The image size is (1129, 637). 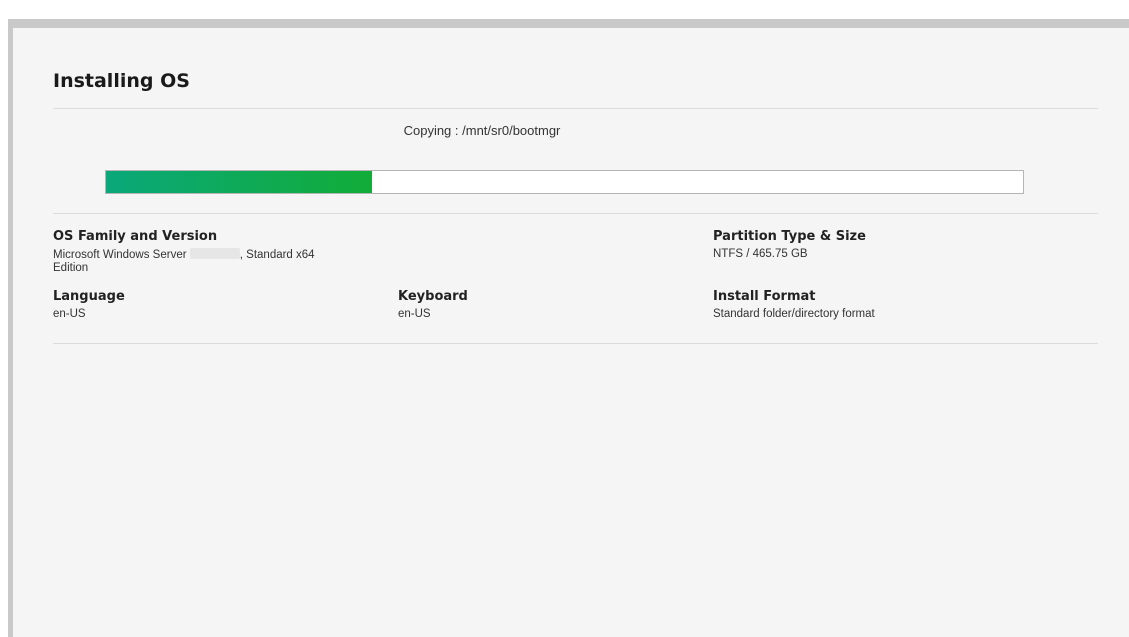 What do you see at coordinates (548, 305) in the screenshot?
I see `keyboard-field: Keyboard en-US` at bounding box center [548, 305].